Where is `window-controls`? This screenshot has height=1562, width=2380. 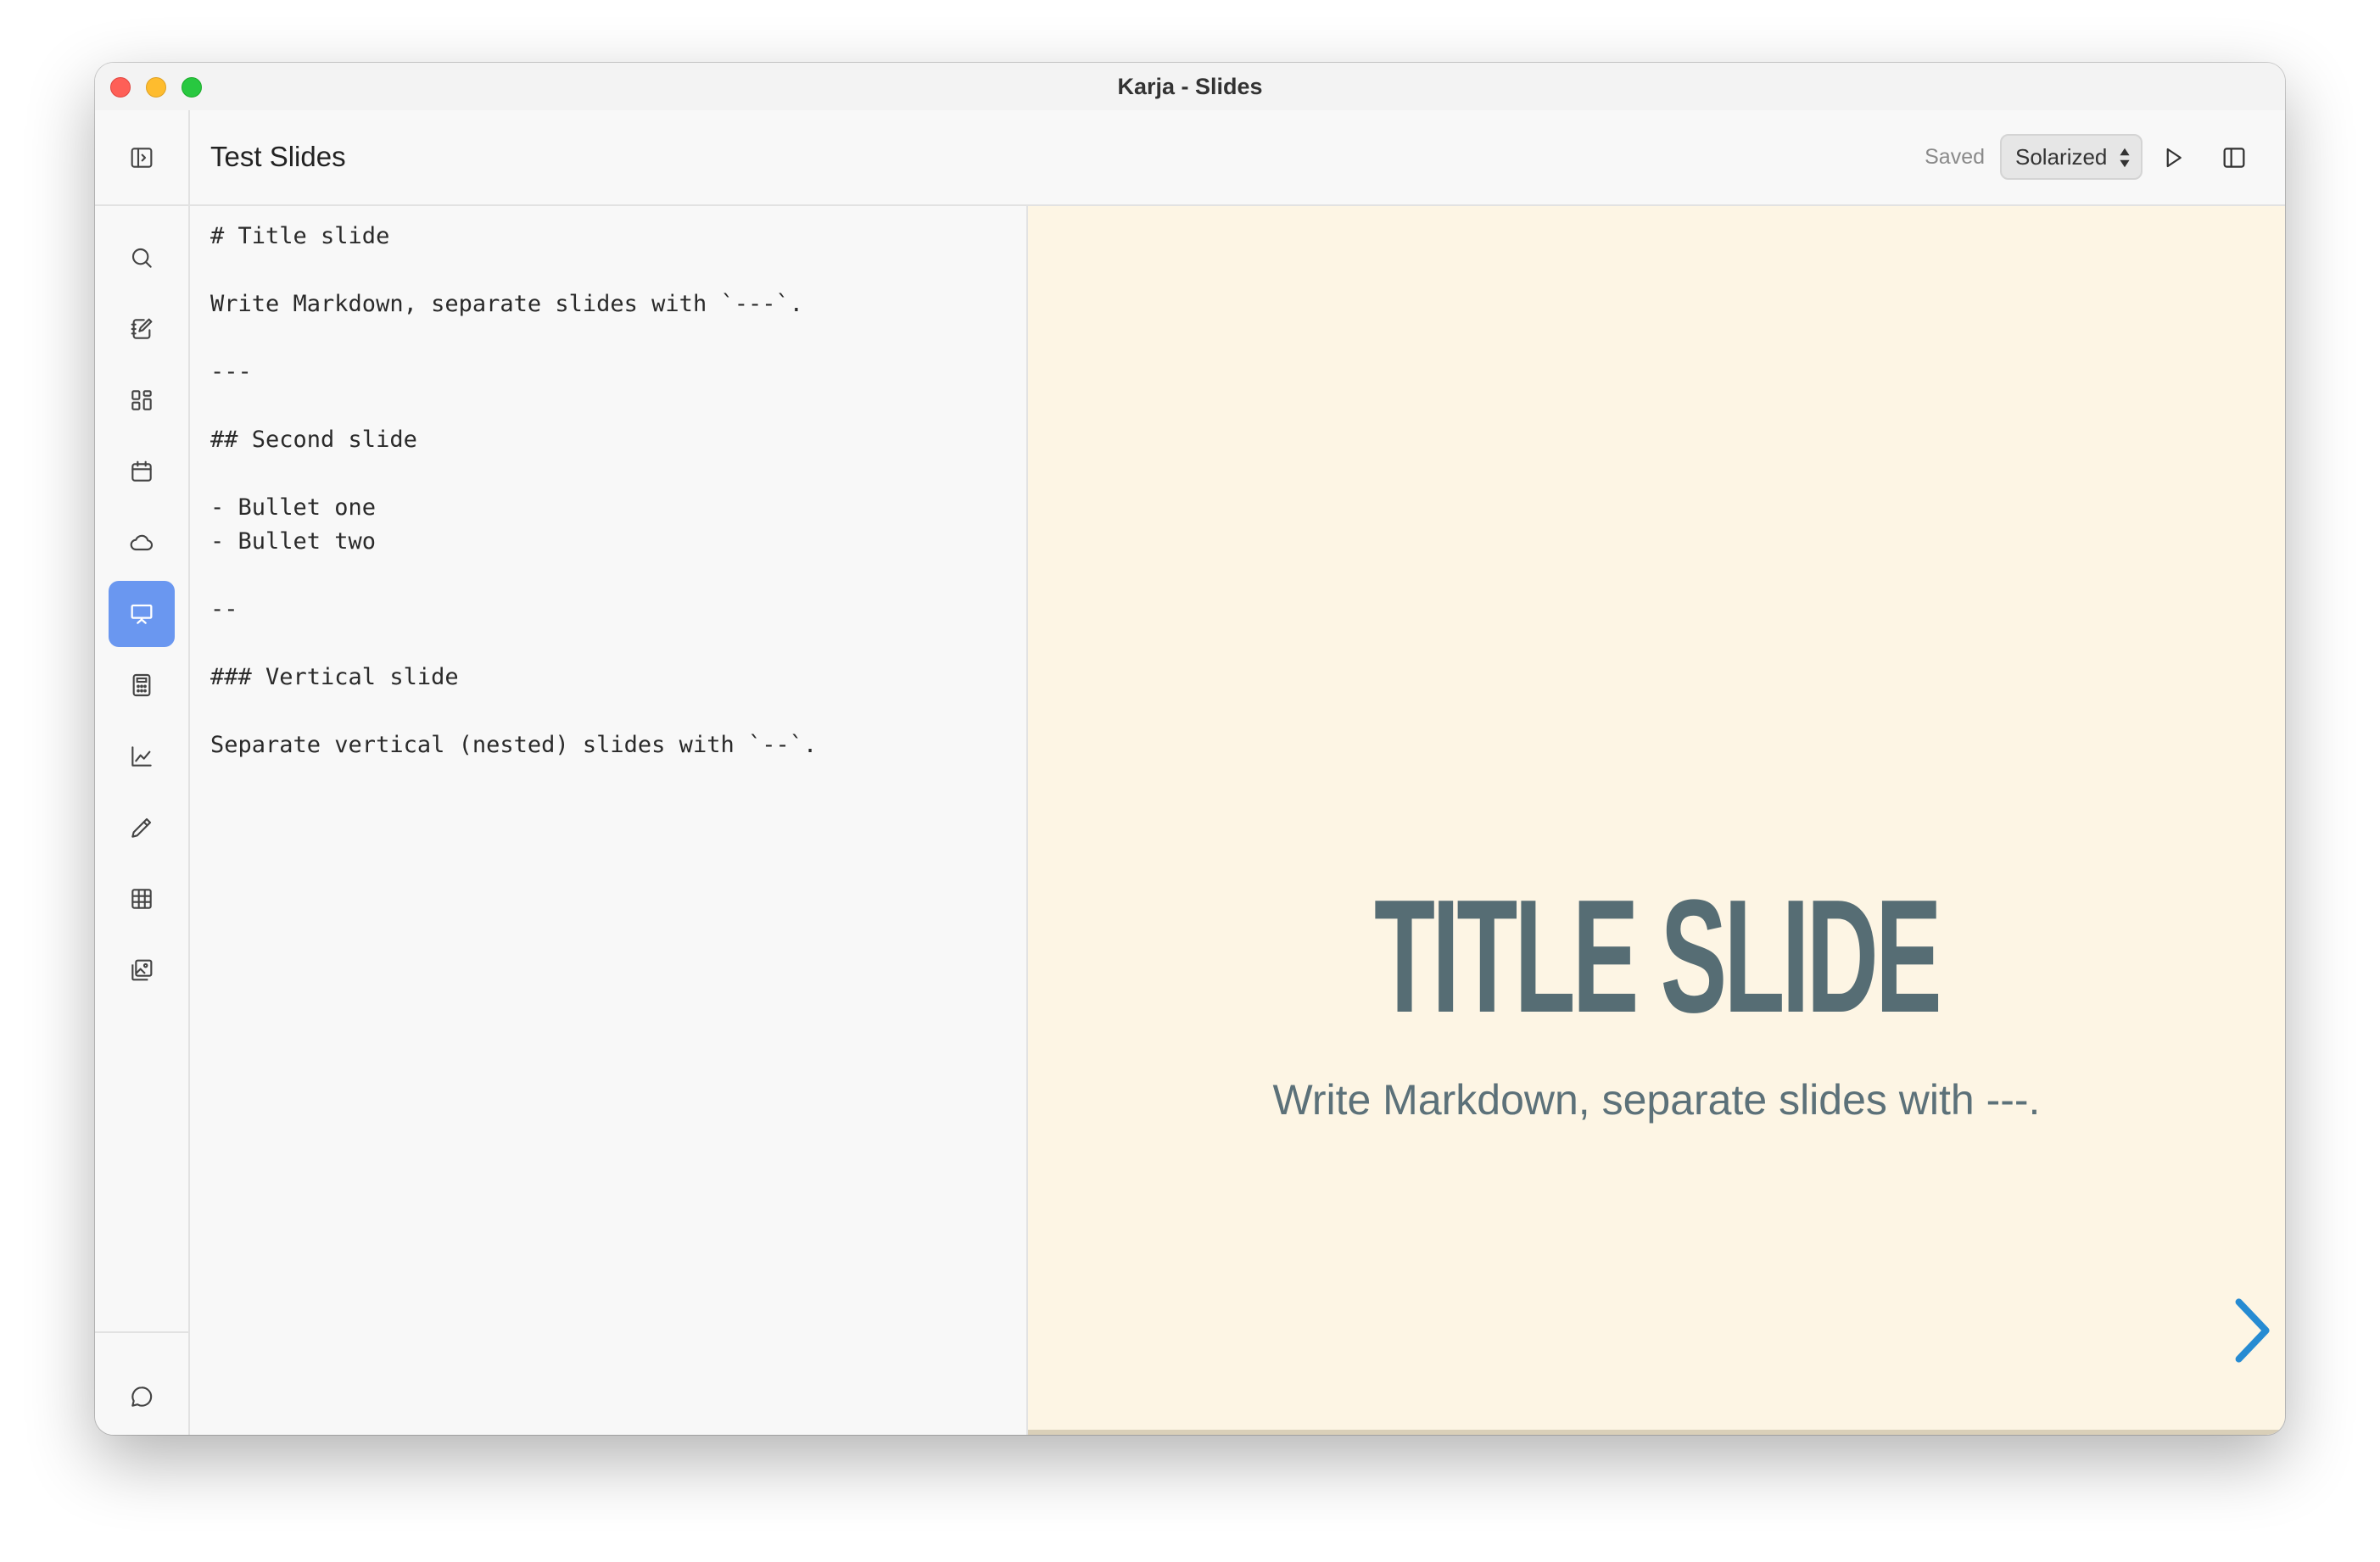 window-controls is located at coordinates (156, 87).